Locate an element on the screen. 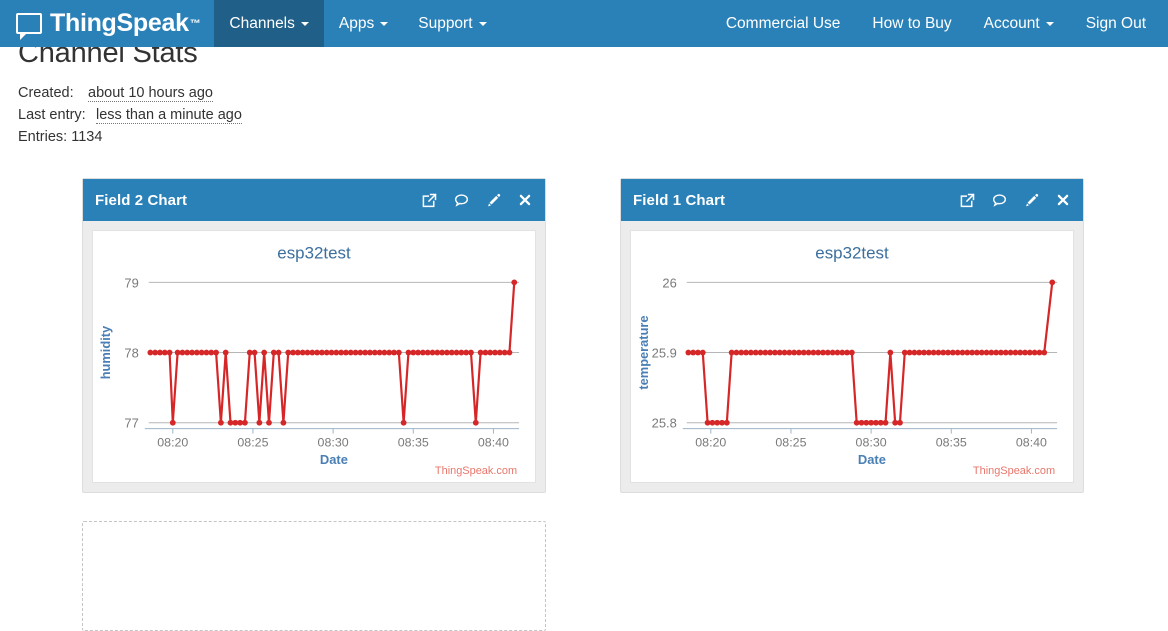 The image size is (1168, 631). field-2-chart-panel-heading: Field 2 Chart is located at coordinates (314, 200).